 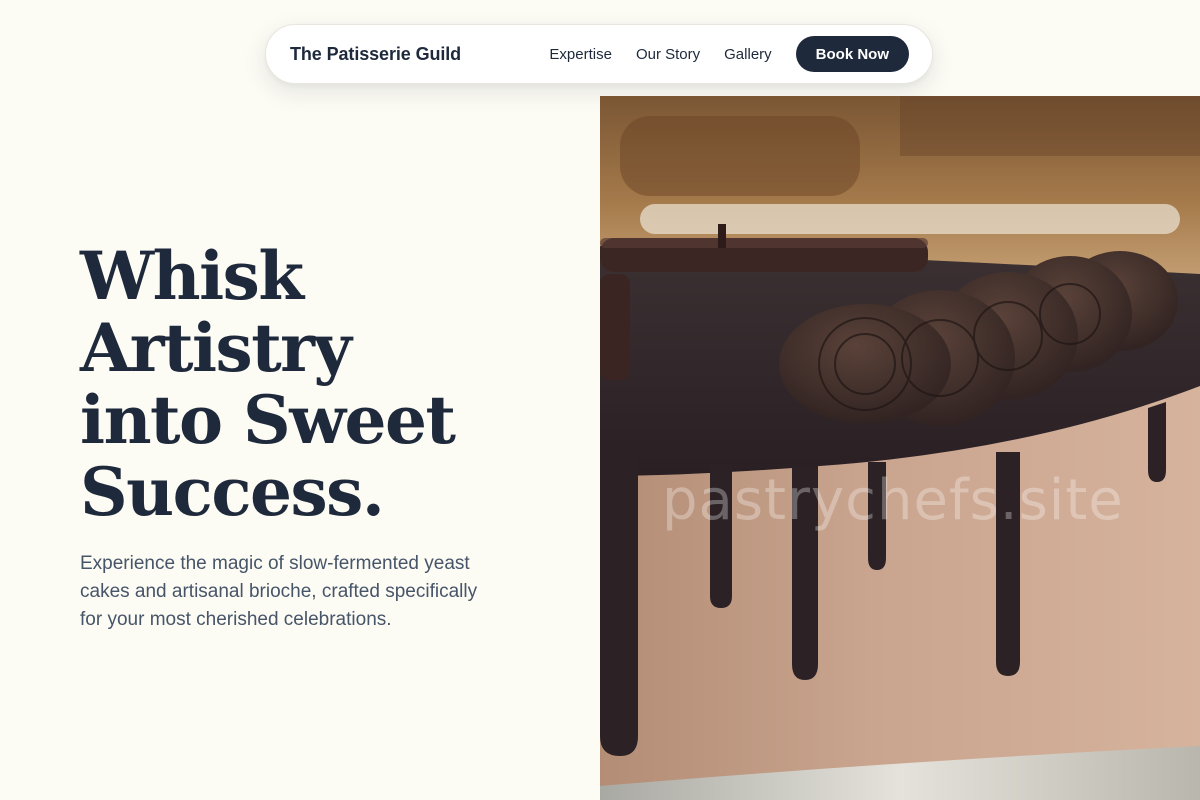 What do you see at coordinates (192, 276) in the screenshot?
I see `headline-line: Whisk` at bounding box center [192, 276].